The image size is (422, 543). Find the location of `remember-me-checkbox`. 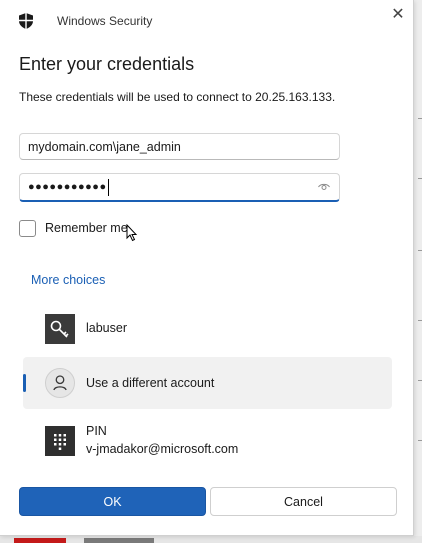

remember-me-checkbox is located at coordinates (27, 228).